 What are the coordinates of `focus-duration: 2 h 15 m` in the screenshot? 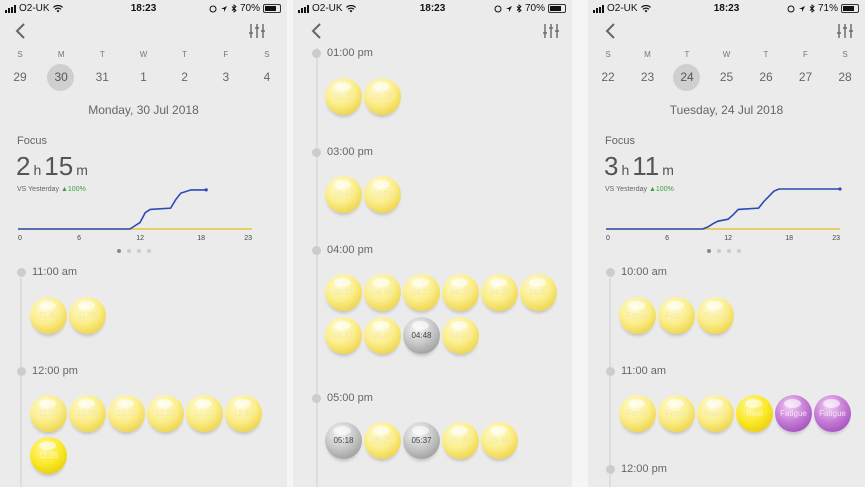 It's located at (53, 166).